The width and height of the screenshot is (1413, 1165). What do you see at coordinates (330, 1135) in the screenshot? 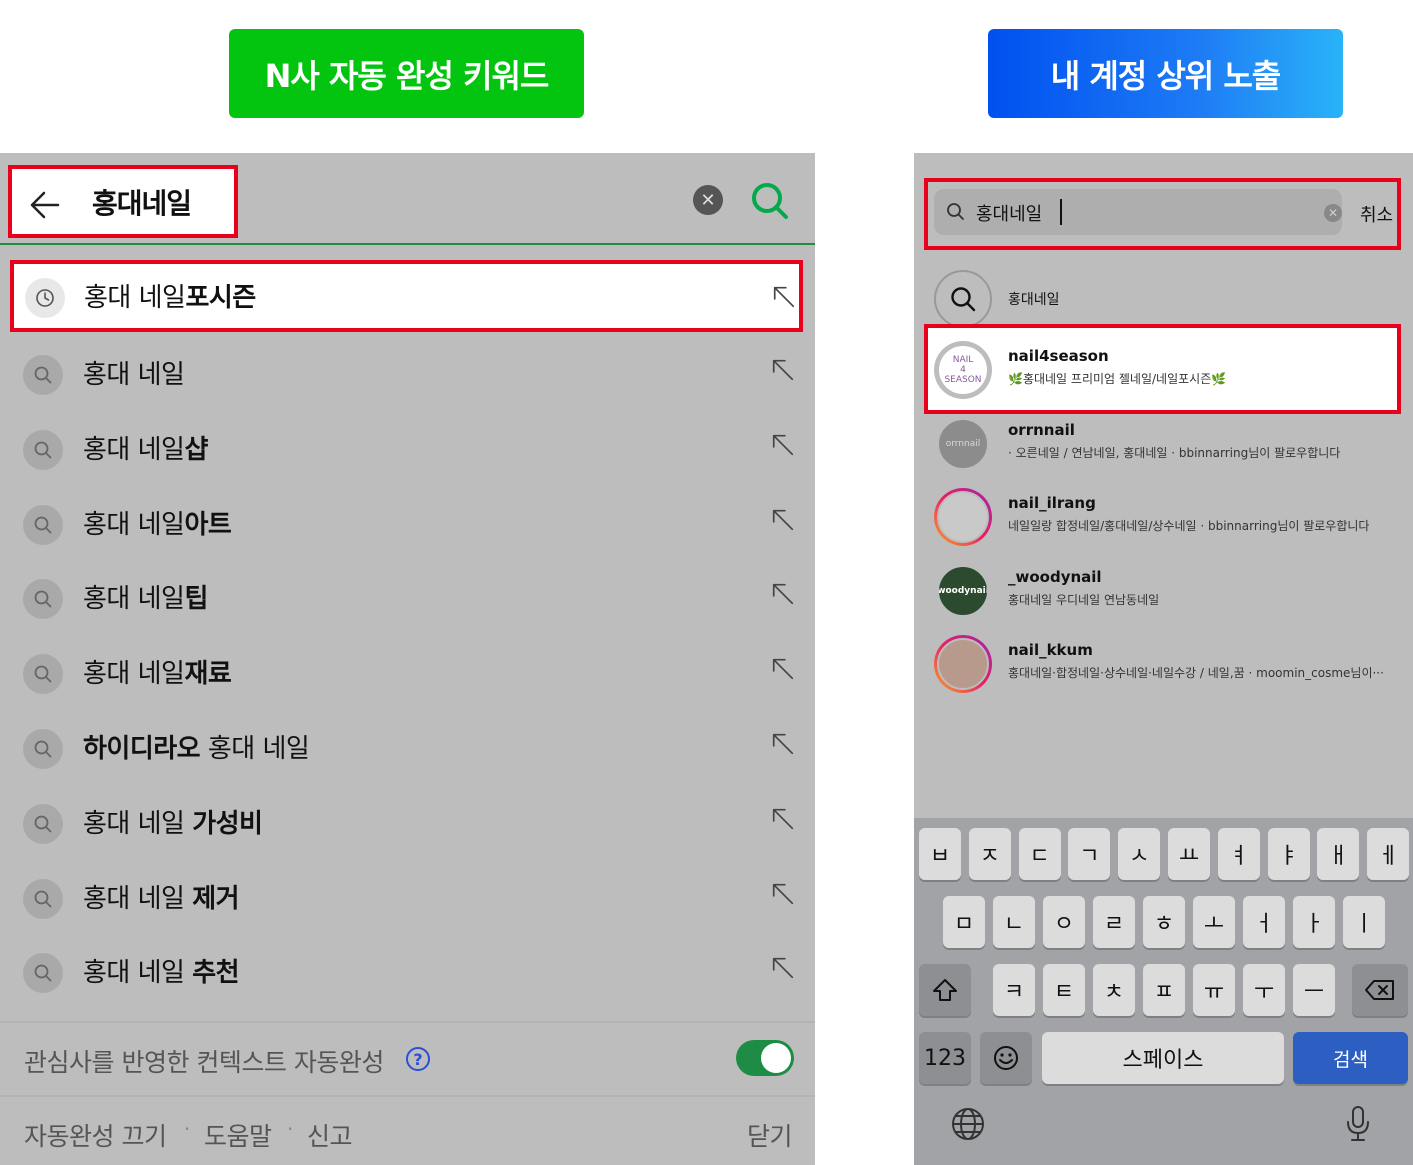
I see `report-link: 신고` at bounding box center [330, 1135].